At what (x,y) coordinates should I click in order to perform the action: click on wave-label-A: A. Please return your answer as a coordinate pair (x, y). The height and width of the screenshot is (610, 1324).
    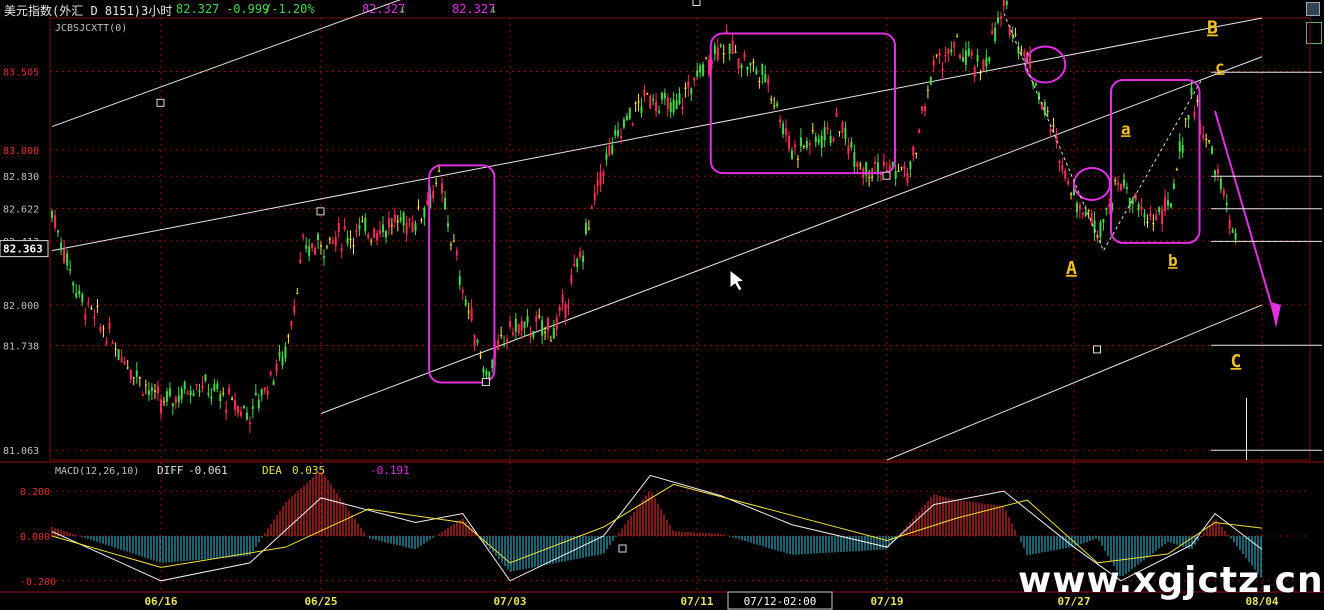
    Looking at the image, I should click on (1071, 268).